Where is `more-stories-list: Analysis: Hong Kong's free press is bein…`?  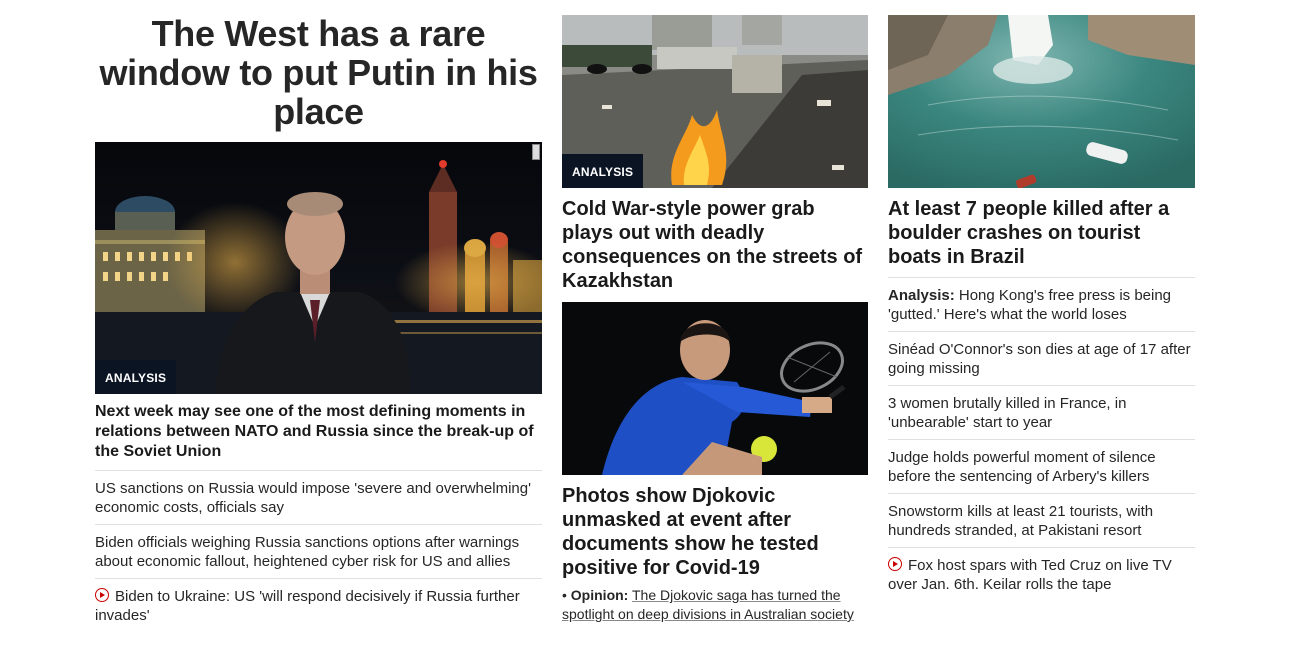
more-stories-list: Analysis: Hong Kong's free press is bein… is located at coordinates (1041, 439).